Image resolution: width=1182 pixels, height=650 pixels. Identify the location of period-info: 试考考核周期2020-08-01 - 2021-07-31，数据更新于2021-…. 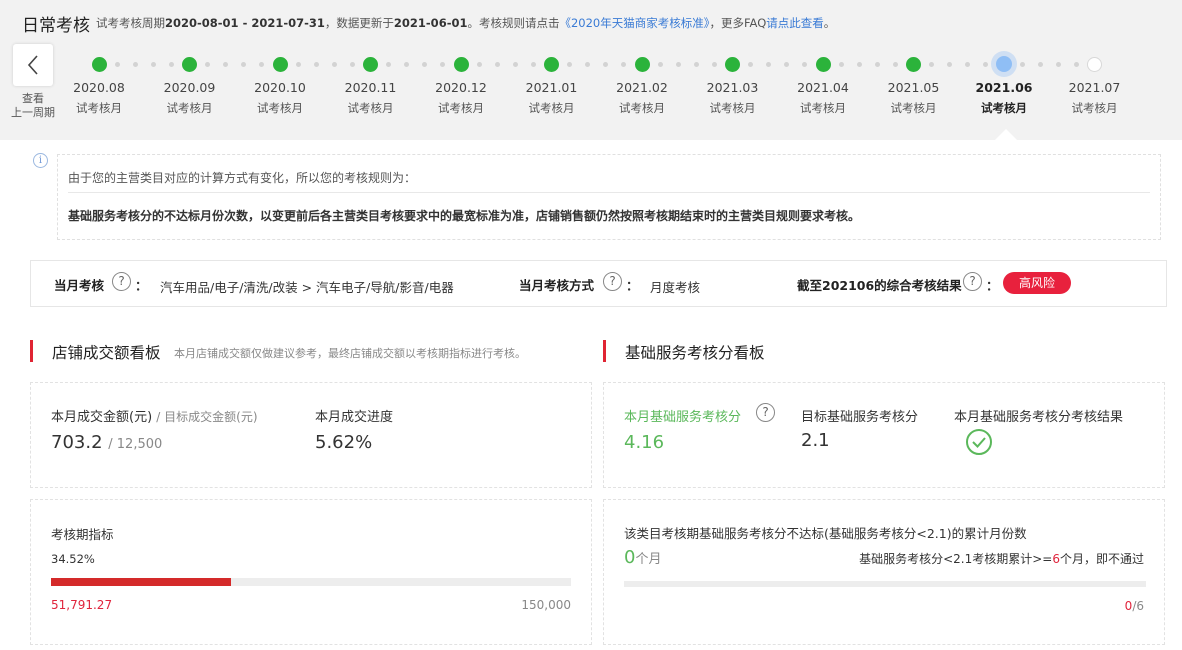
(466, 23).